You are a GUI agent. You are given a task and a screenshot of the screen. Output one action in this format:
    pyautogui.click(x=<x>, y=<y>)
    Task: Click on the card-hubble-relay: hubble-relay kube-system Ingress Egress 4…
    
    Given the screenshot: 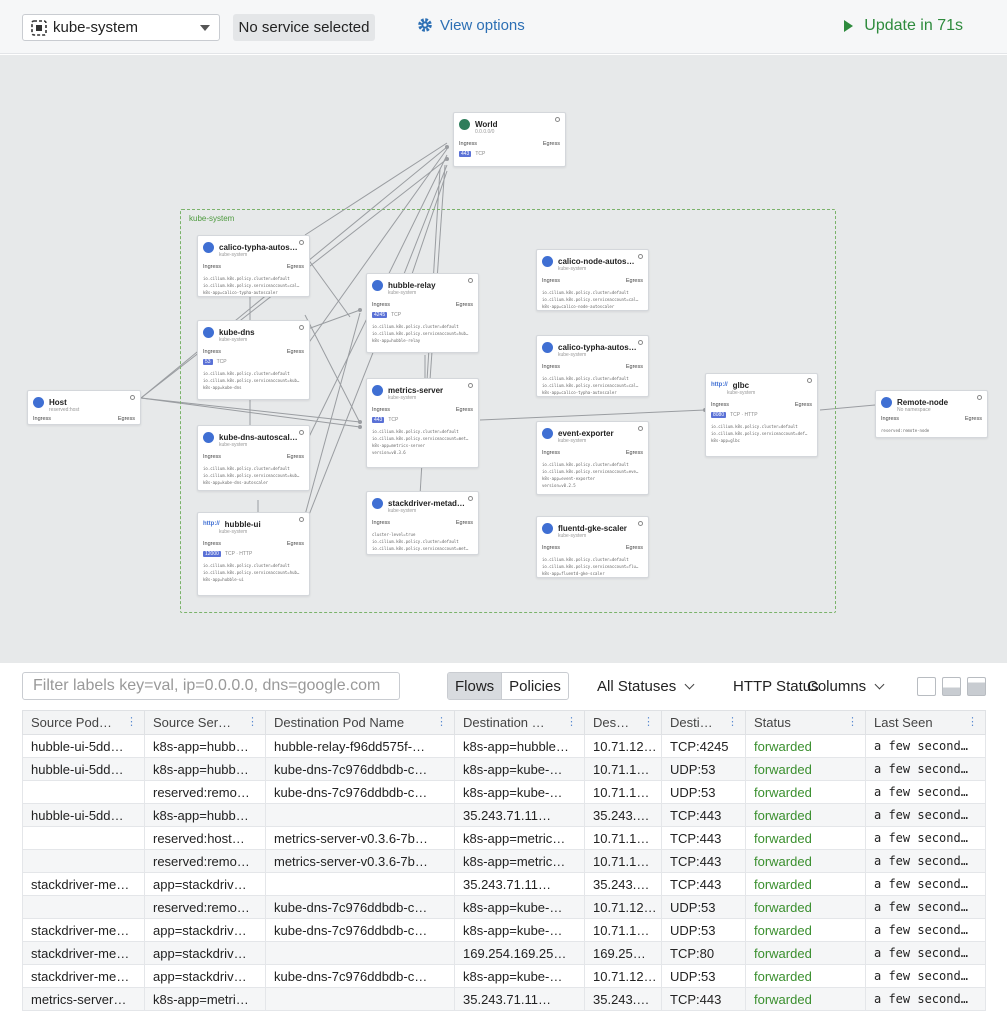 What is the action you would take?
    pyautogui.click(x=422, y=313)
    